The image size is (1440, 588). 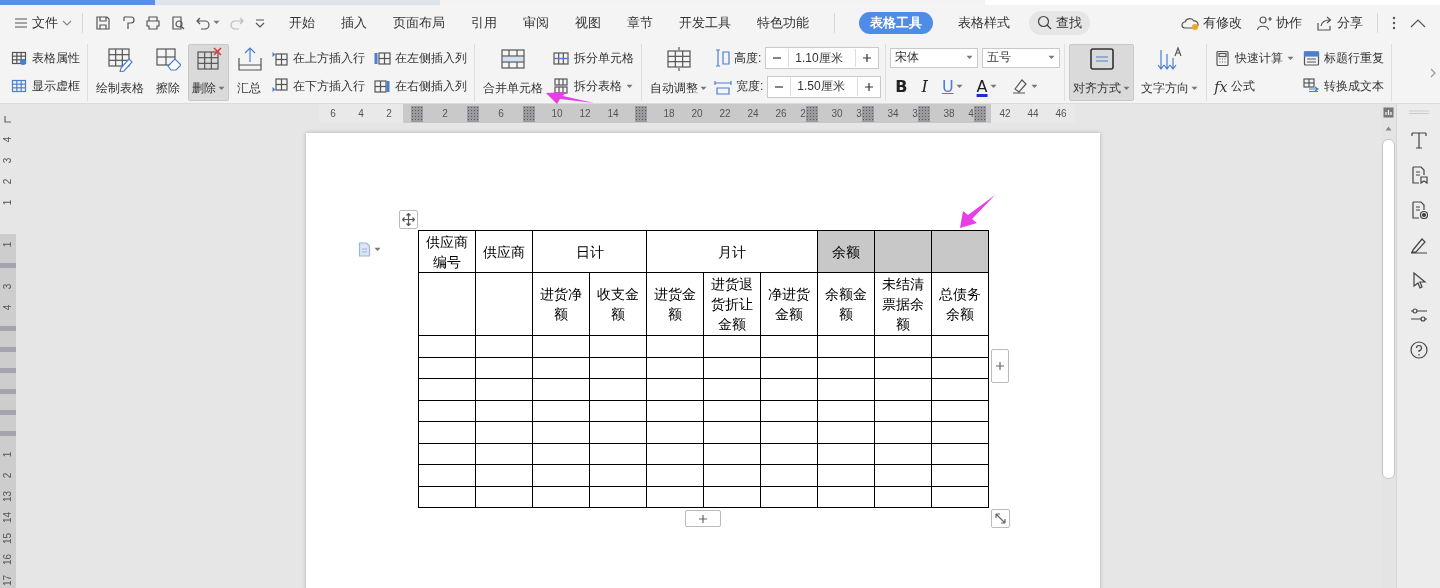 I want to click on table-cell: 进货金额, so click(x=675, y=304).